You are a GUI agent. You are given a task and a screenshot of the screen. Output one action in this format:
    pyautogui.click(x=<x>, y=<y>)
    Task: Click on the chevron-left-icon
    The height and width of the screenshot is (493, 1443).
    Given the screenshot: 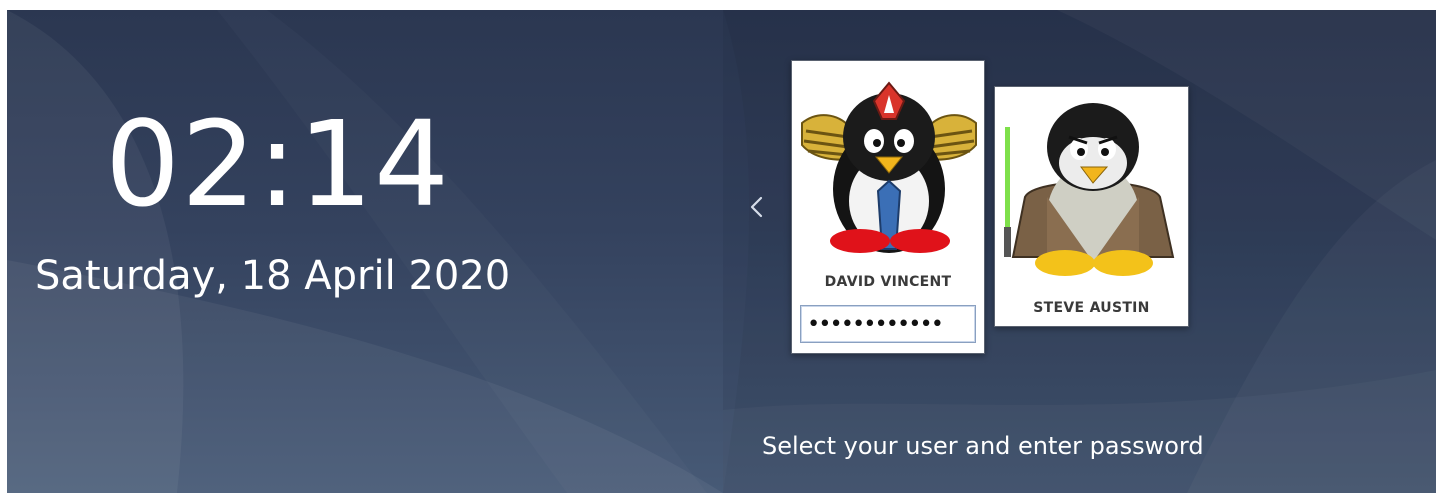 What is the action you would take?
    pyautogui.click(x=757, y=207)
    